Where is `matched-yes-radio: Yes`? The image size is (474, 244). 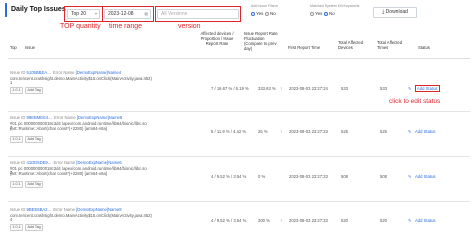 matched-yes-radio: Yes is located at coordinates (316, 13).